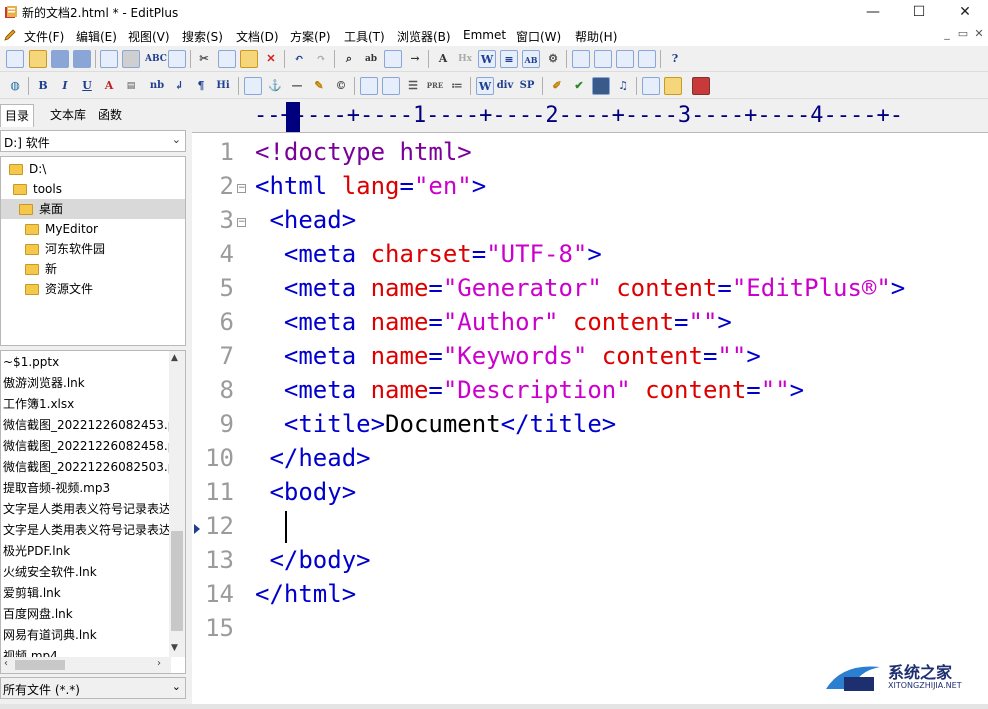  I want to click on globe-icon: ◍, so click(15, 86).